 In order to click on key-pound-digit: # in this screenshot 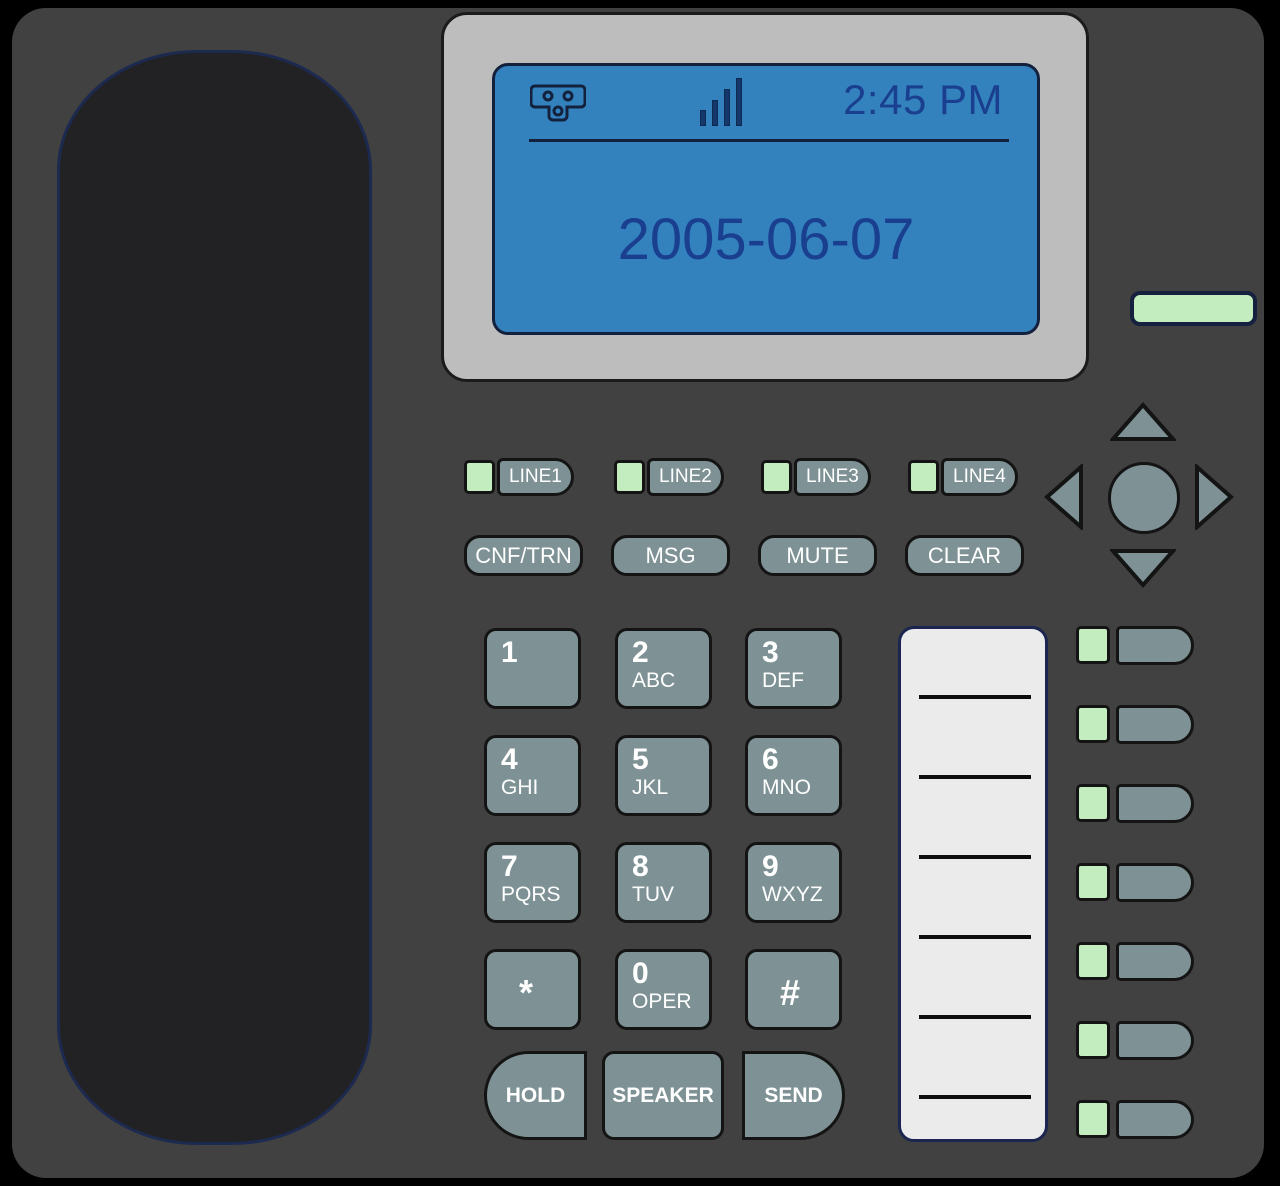, I will do `click(790, 992)`.